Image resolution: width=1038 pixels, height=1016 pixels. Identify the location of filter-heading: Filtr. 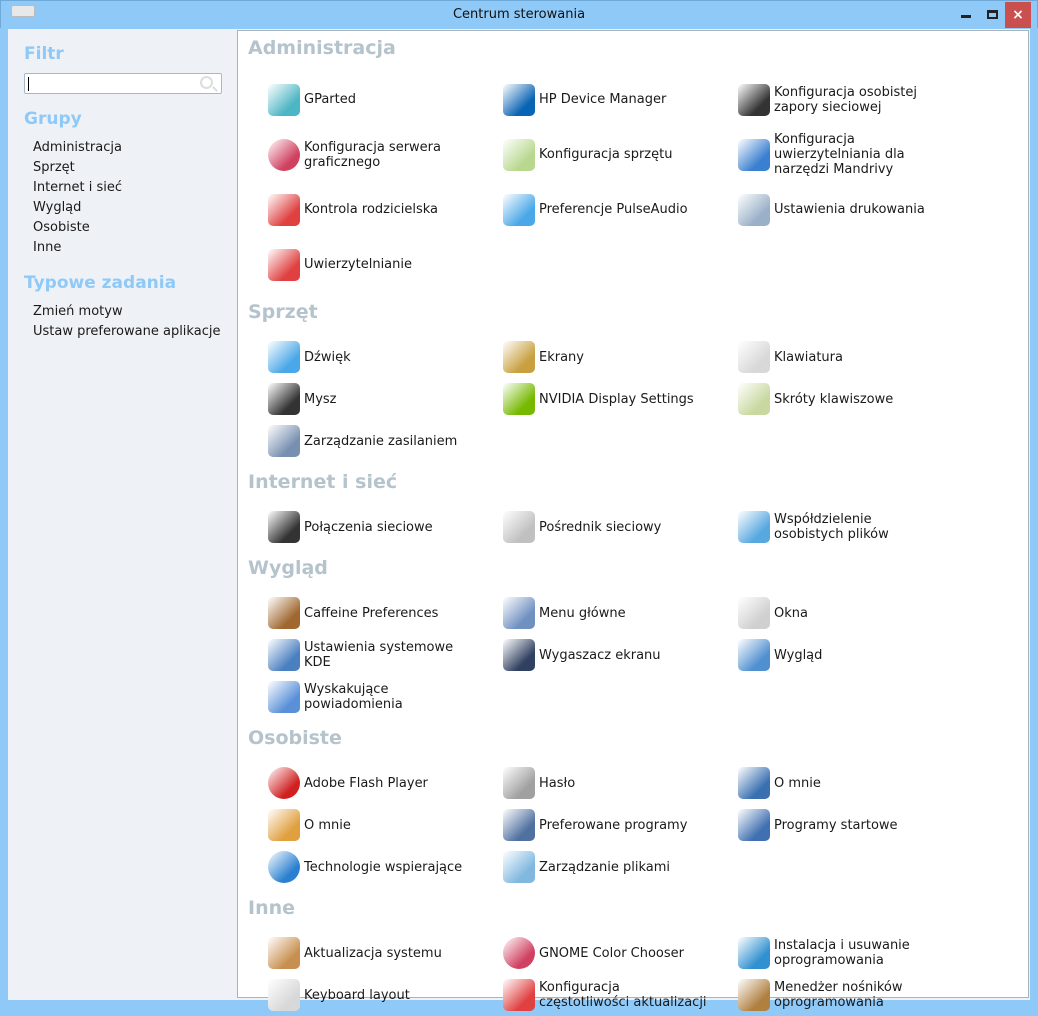
(44, 54).